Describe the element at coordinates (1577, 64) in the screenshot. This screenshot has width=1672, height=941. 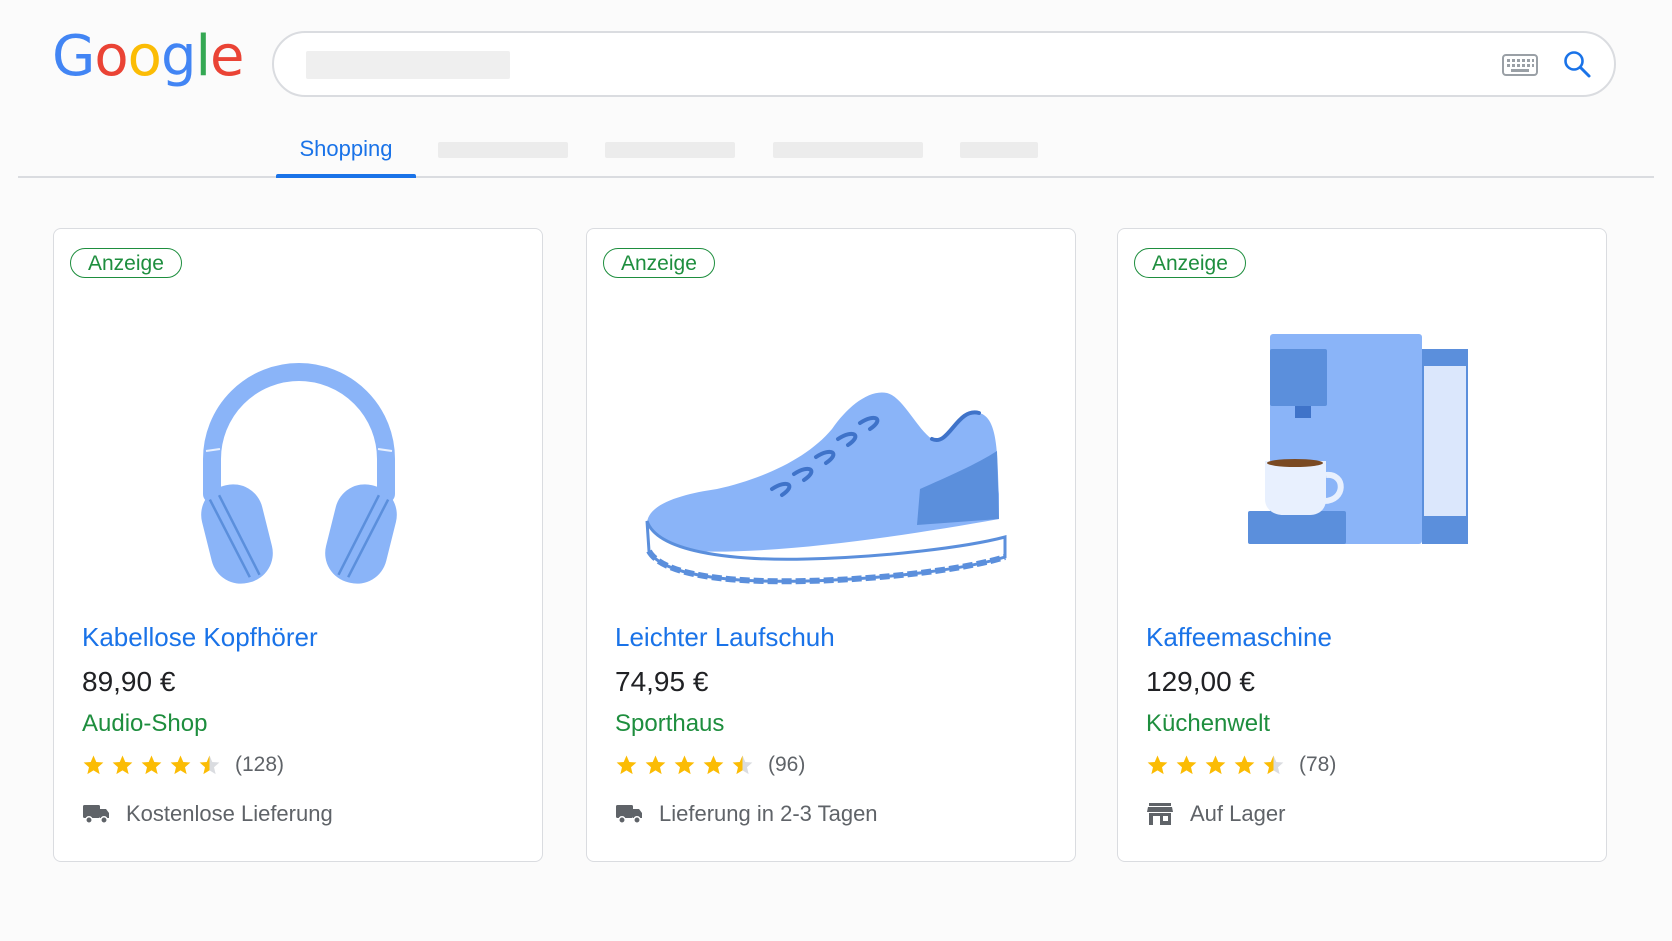
I see `search-icon` at that location.